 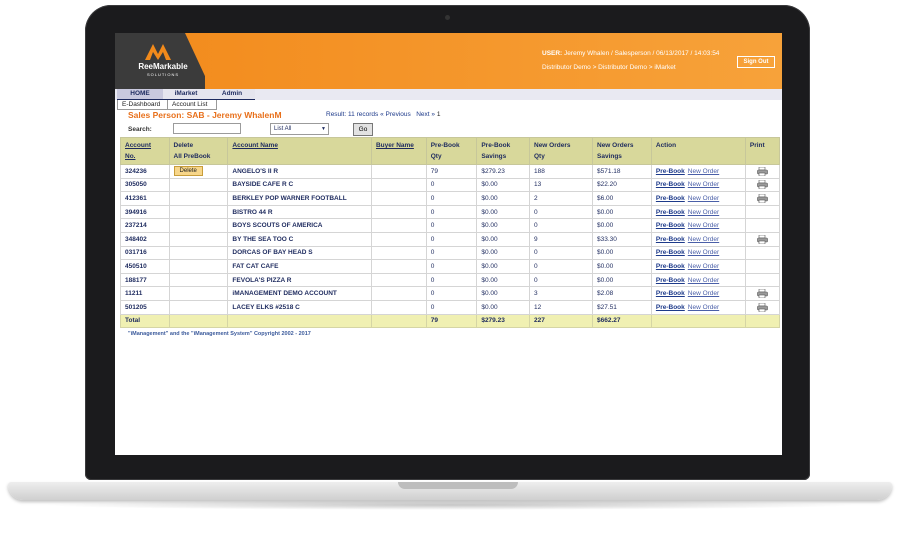 What do you see at coordinates (561, 185) in the screenshot?
I see `new-orders-qty: 13` at bounding box center [561, 185].